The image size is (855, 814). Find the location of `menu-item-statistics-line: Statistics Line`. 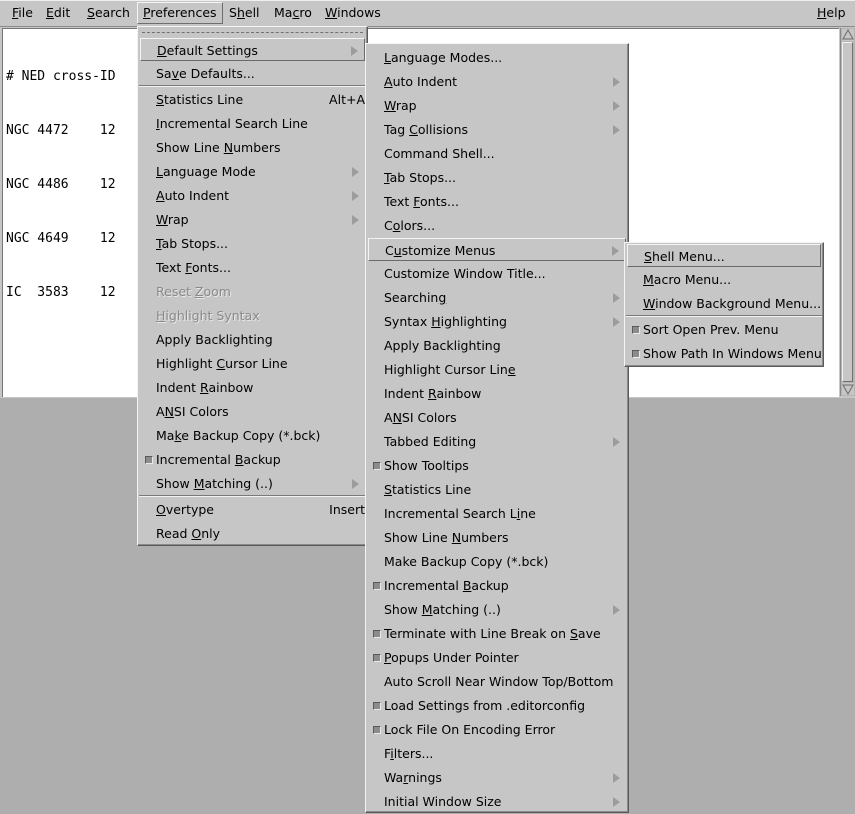

menu-item-statistics-line: Statistics Line is located at coordinates (497, 489).